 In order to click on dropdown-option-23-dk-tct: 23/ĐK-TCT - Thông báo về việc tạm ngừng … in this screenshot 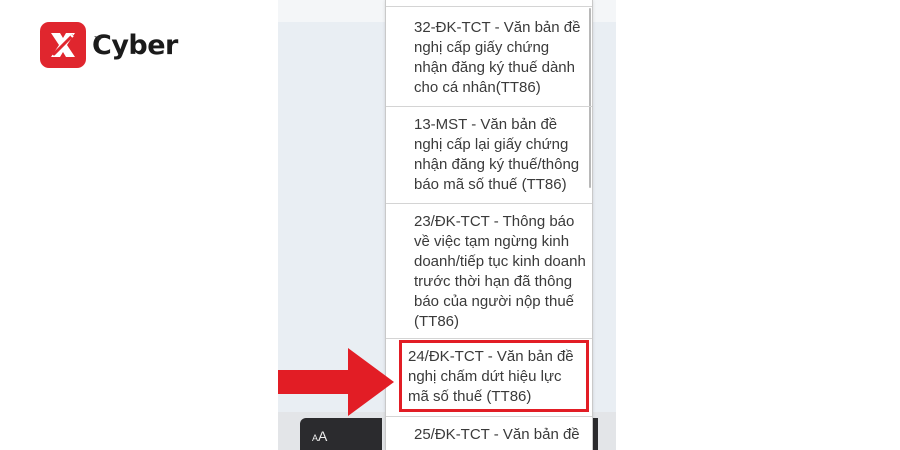, I will do `click(489, 272)`.